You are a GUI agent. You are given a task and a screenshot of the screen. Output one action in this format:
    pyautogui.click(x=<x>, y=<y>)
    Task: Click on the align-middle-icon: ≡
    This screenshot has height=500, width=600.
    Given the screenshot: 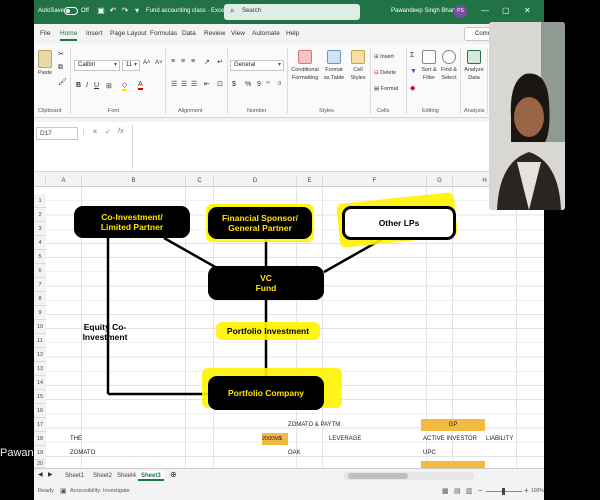 What is the action you would take?
    pyautogui.click(x=183, y=61)
    